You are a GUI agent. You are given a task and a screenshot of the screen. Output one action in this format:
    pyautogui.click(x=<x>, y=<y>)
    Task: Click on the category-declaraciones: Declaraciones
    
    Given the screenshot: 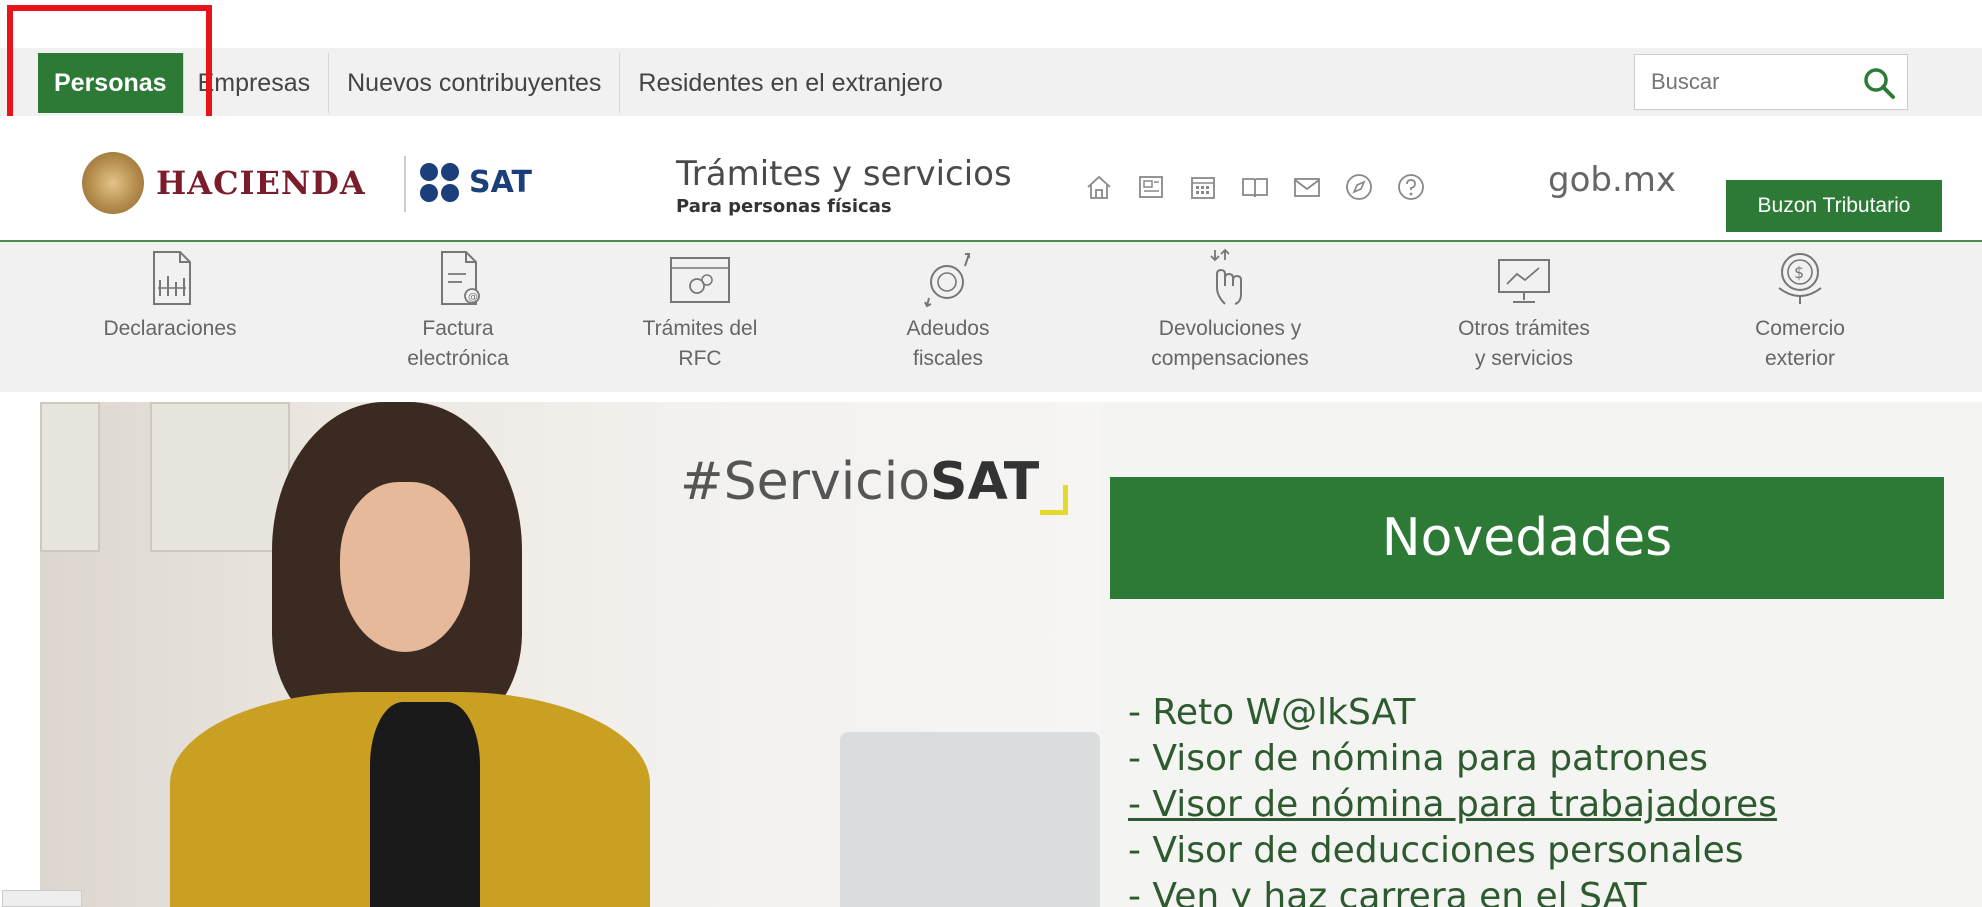 What is the action you would take?
    pyautogui.click(x=170, y=317)
    